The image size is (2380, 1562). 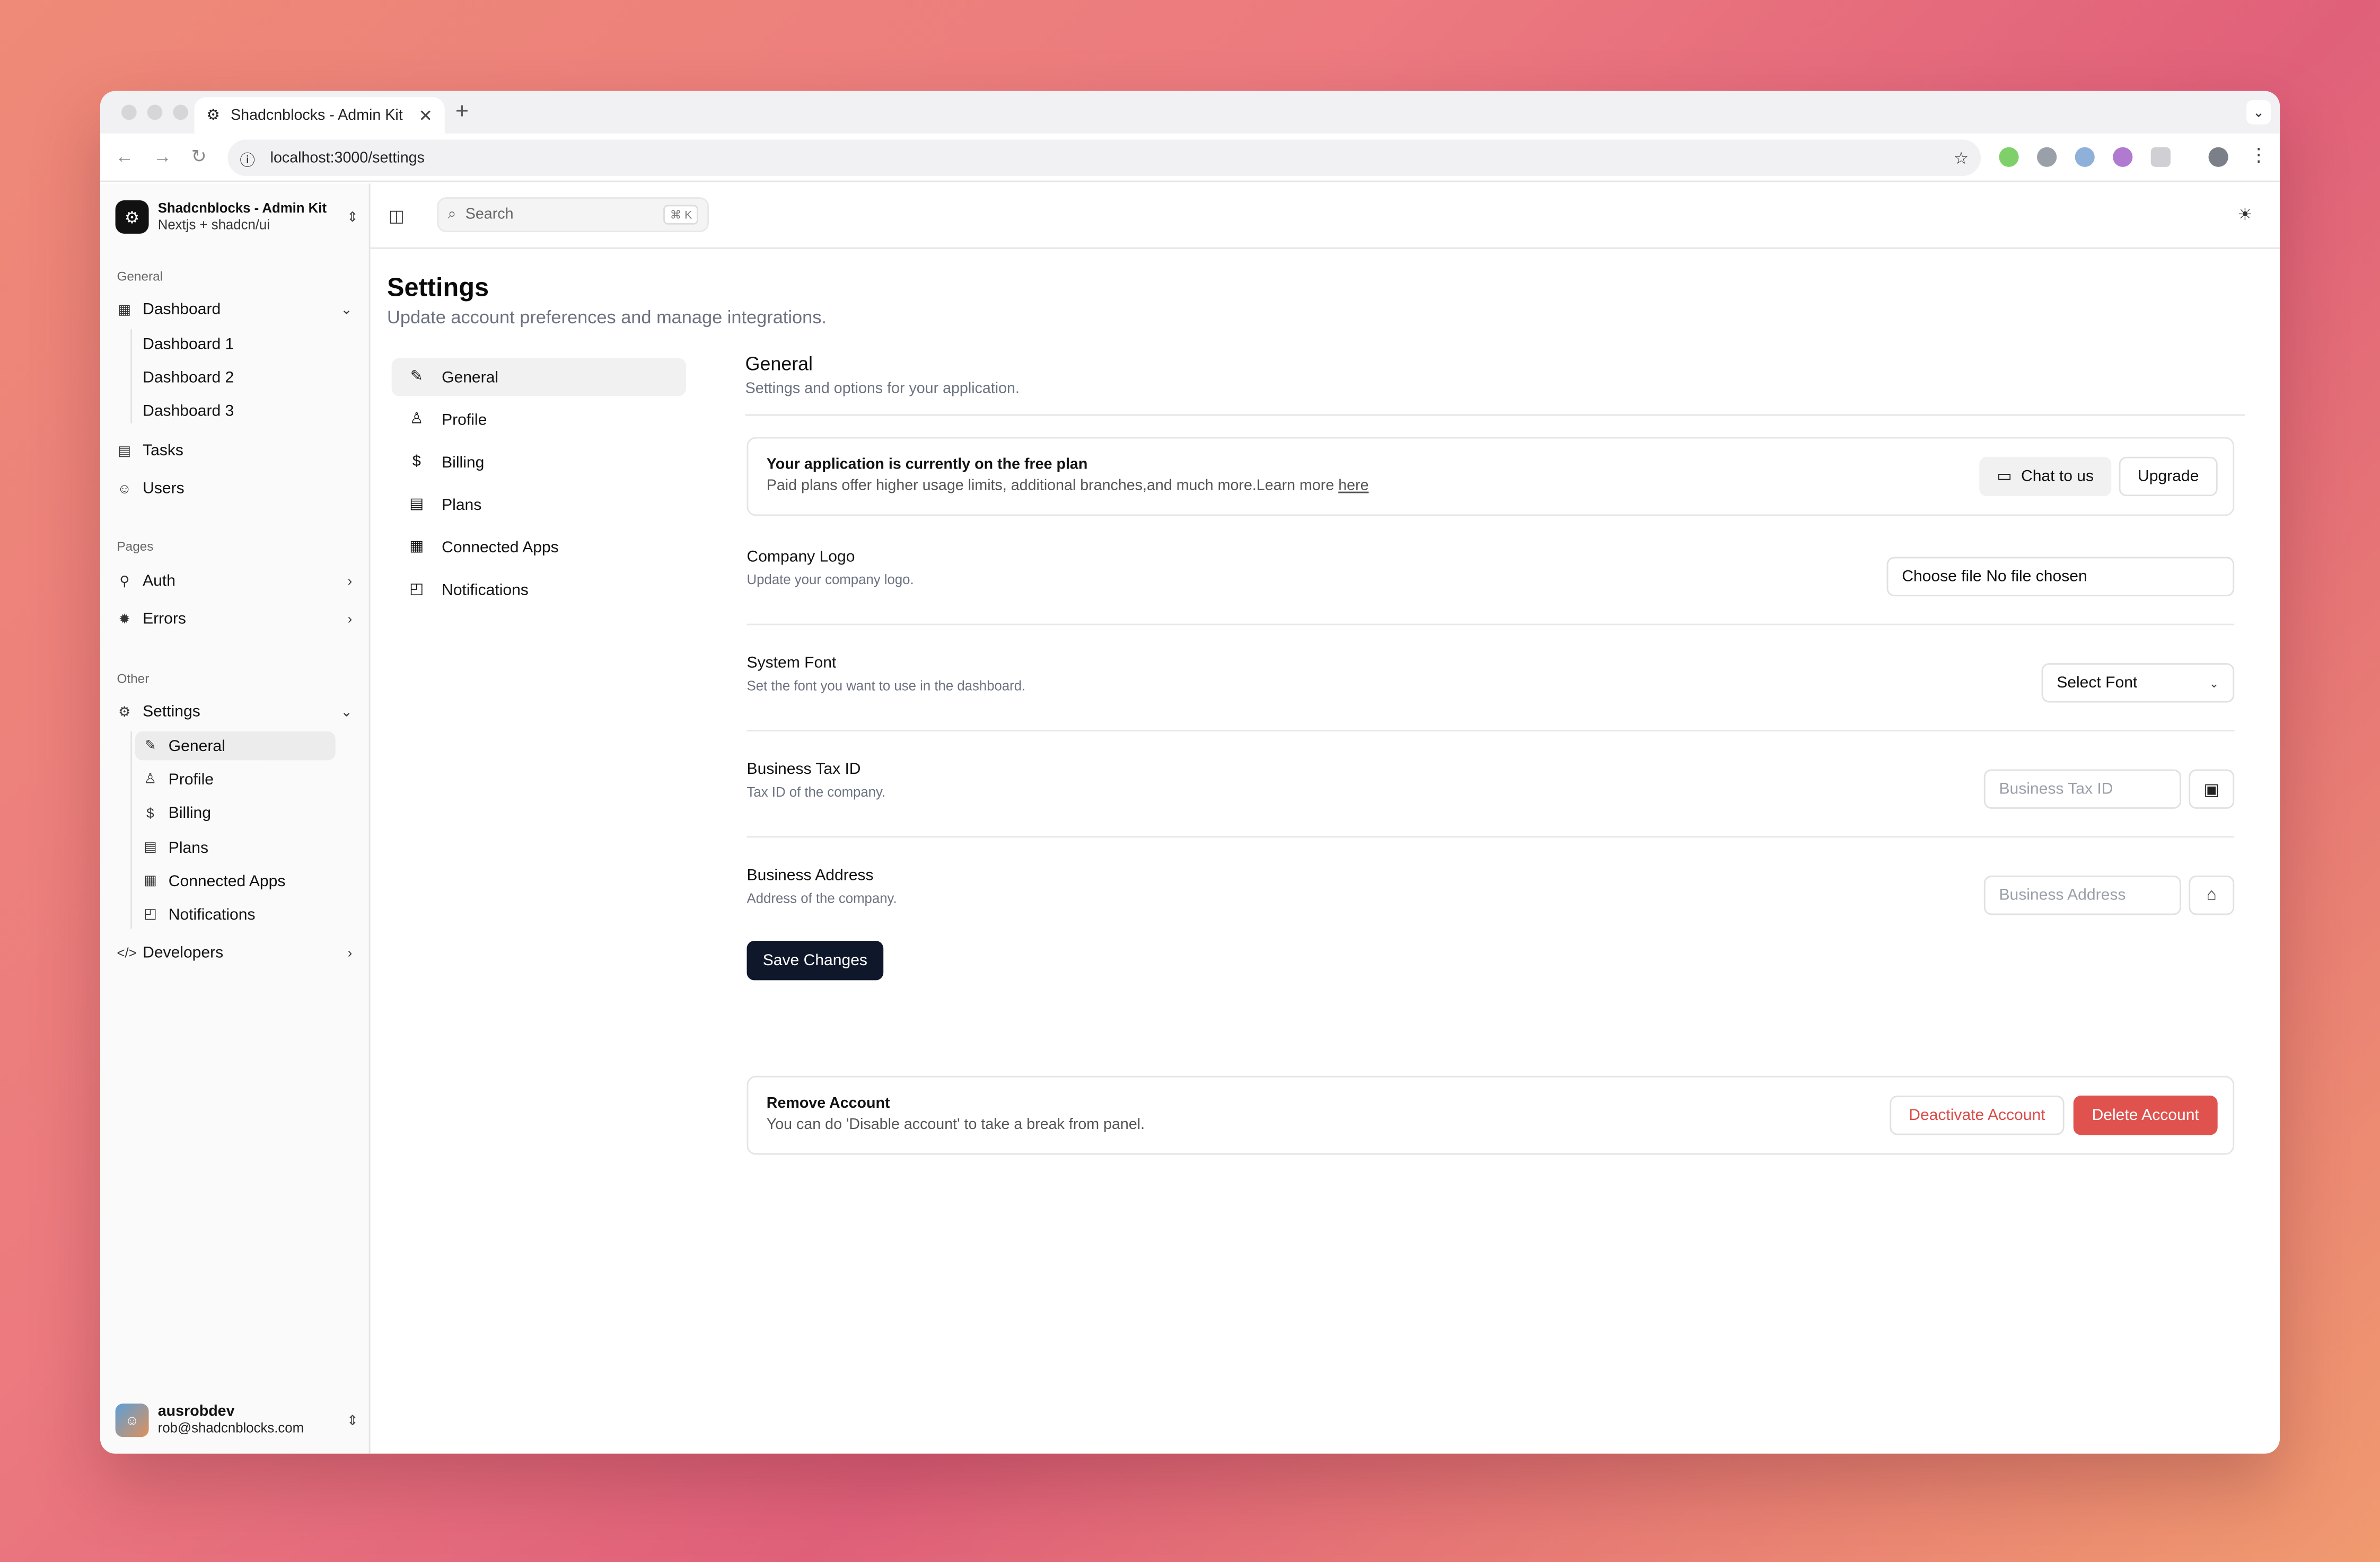 What do you see at coordinates (230, 1428) in the screenshot?
I see `user-email: rob@shadcnblocks.com` at bounding box center [230, 1428].